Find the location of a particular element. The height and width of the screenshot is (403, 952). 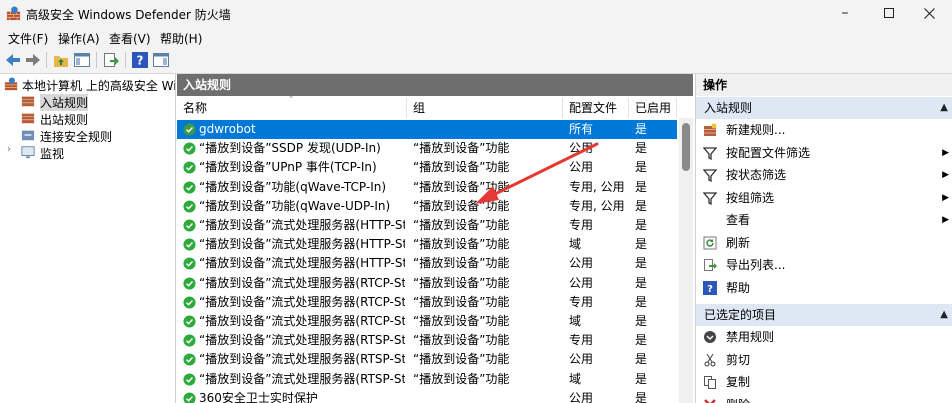

table-row: “播放到设备”流式处理服务器(RTSP-Stre... “播放到设备”功能 专用 是 is located at coordinates (427, 340).